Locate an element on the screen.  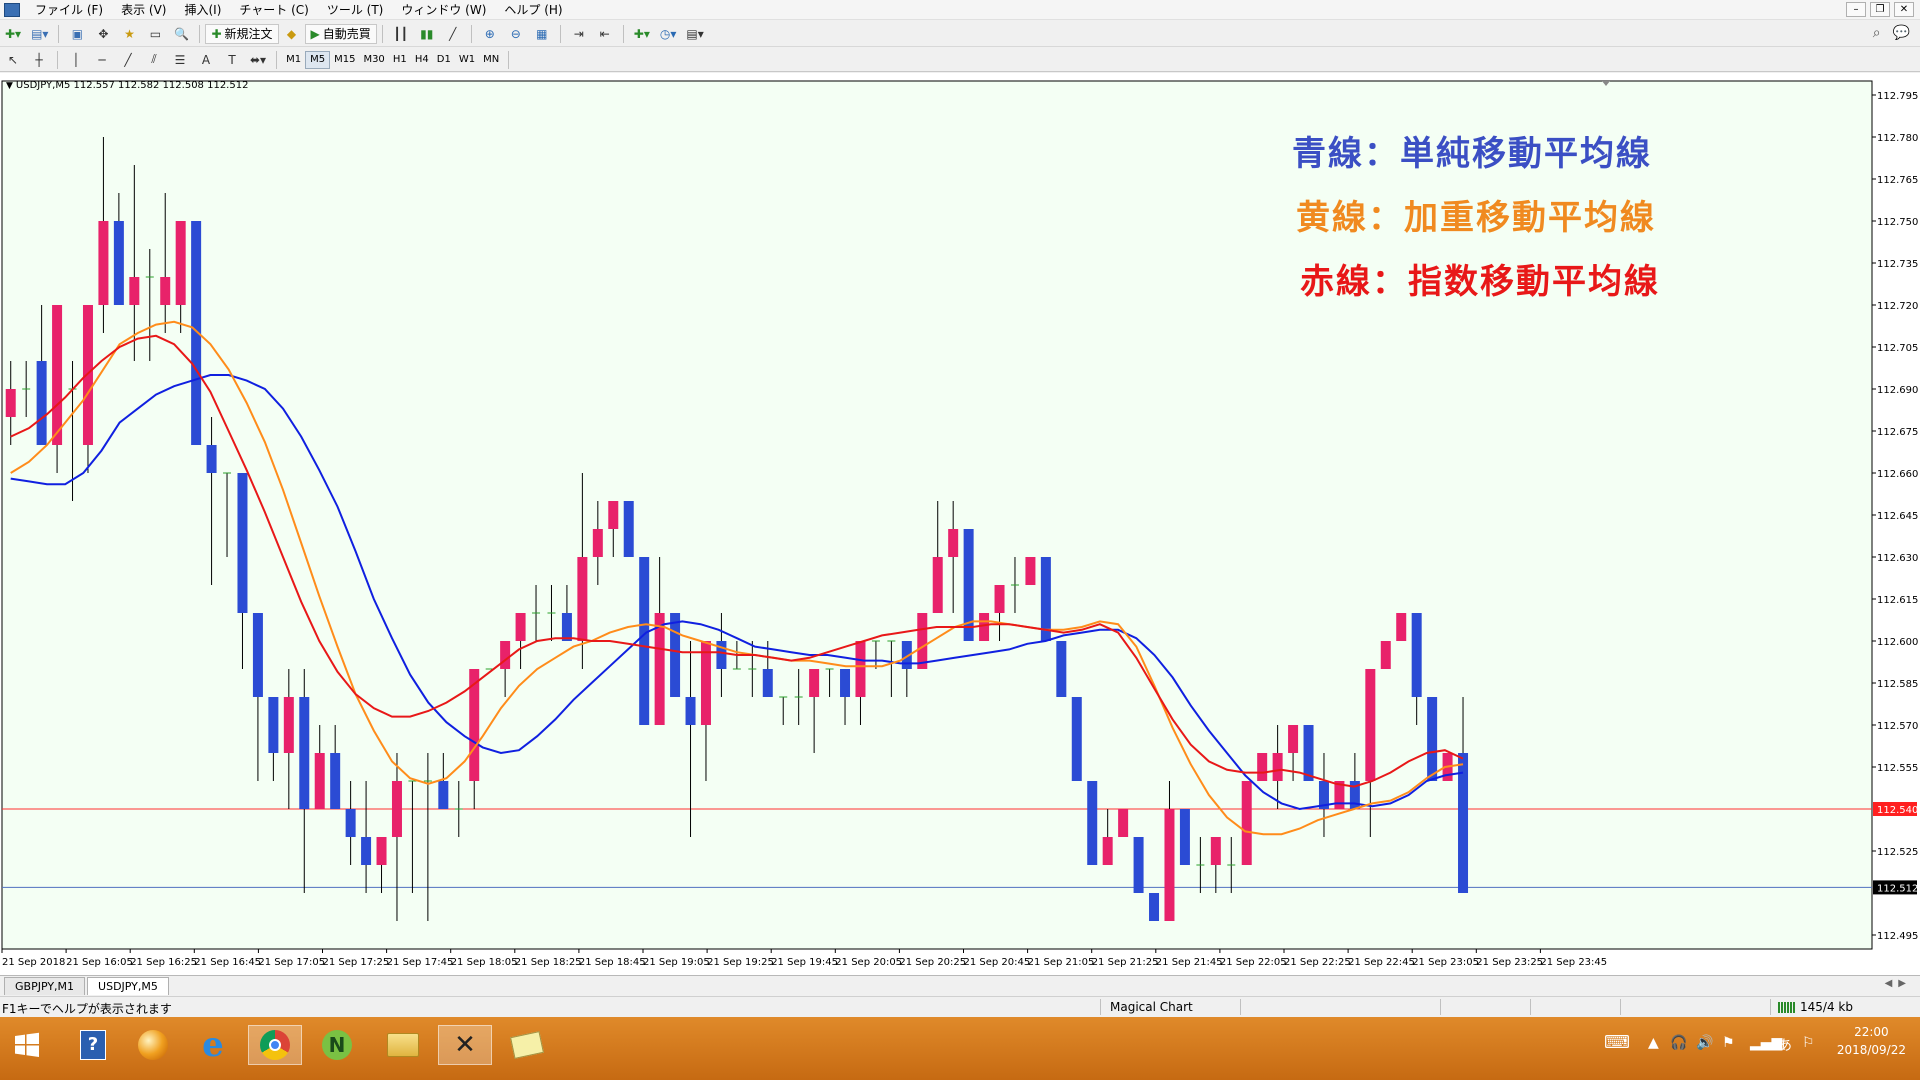
timeframe-m15: M15 is located at coordinates (344, 60).